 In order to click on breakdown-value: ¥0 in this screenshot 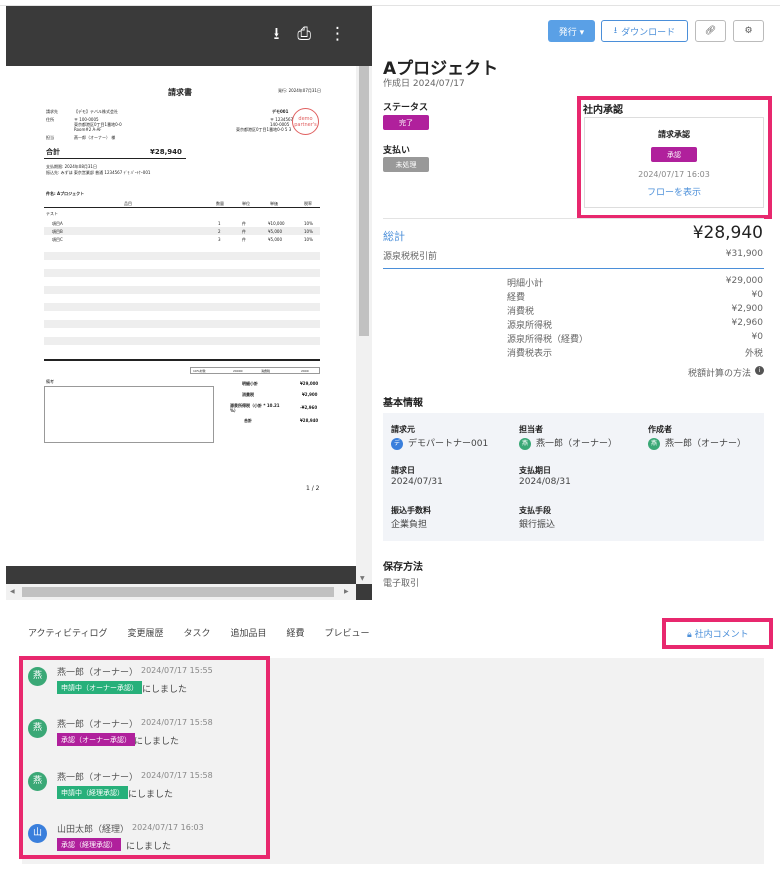, I will do `click(757, 295)`.